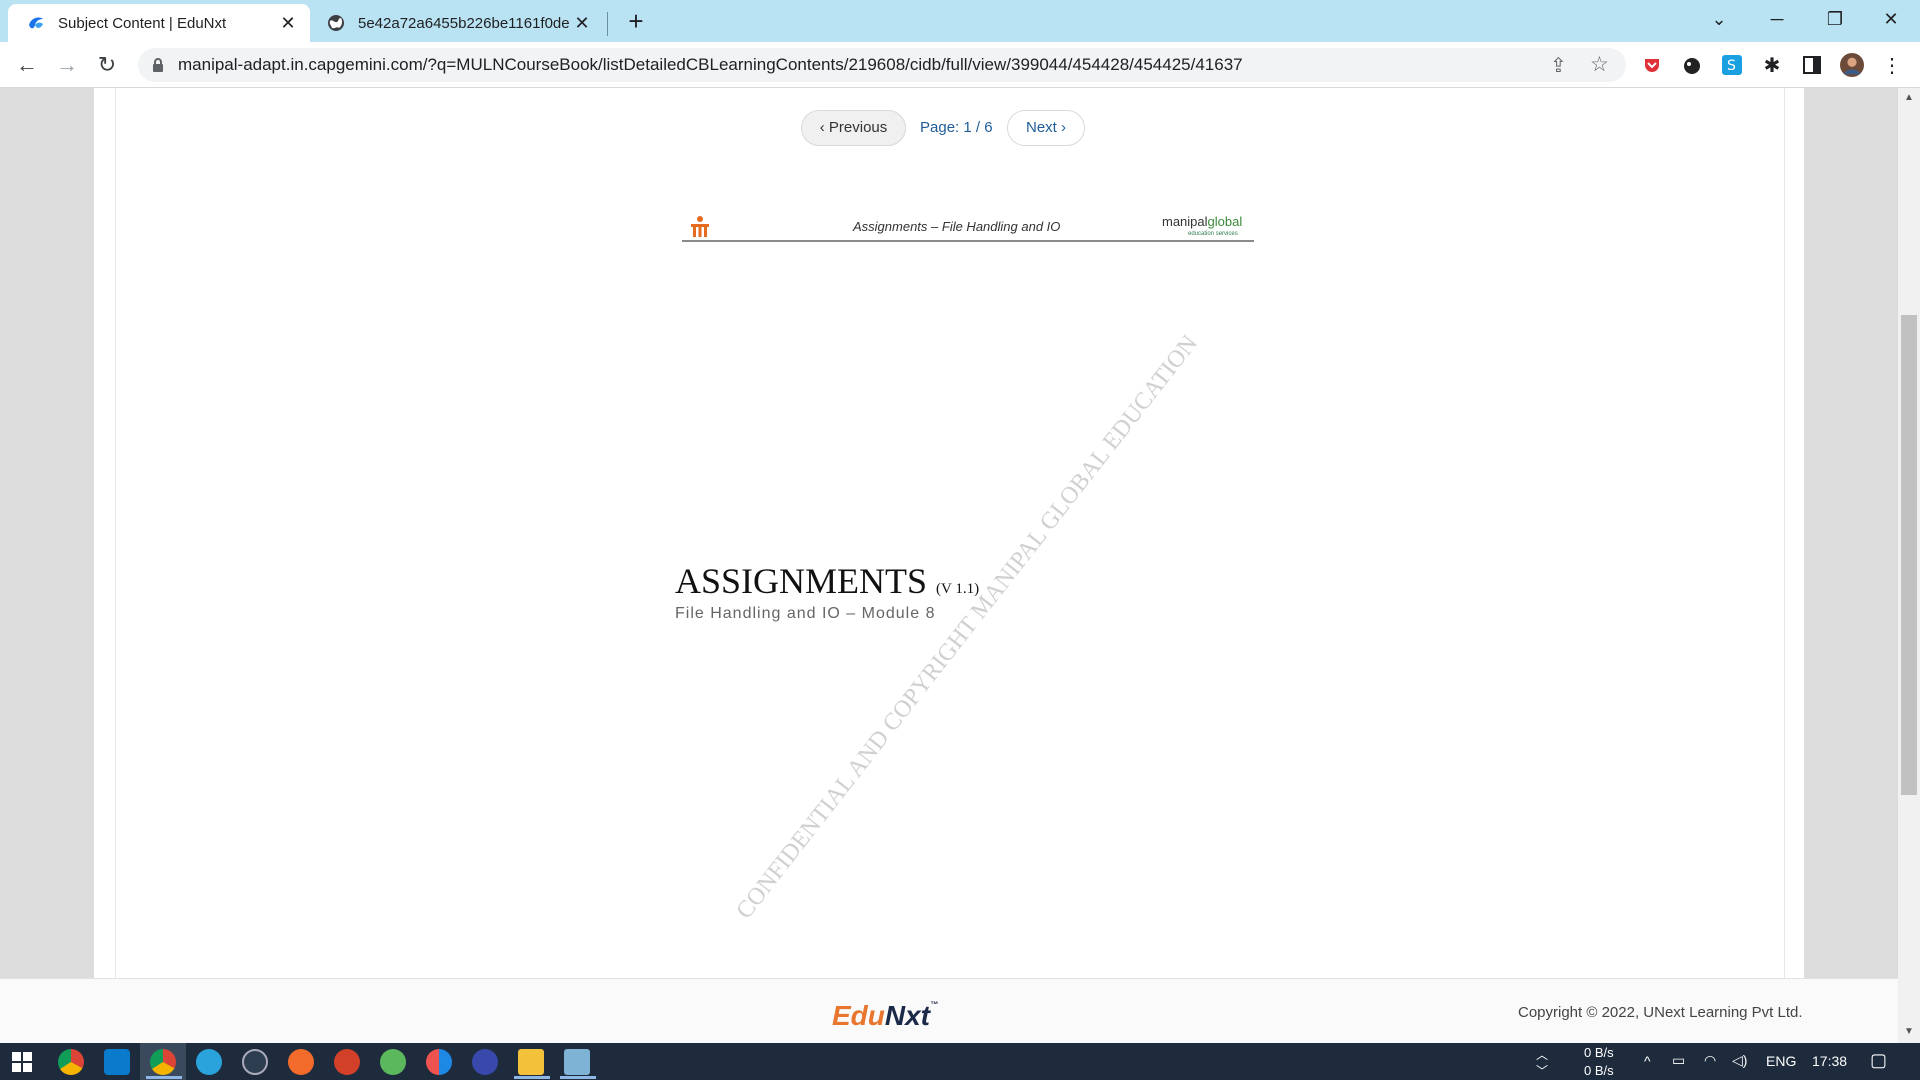 The height and width of the screenshot is (1080, 1920). What do you see at coordinates (1046, 128) in the screenshot?
I see `next-page-button: Next ›` at bounding box center [1046, 128].